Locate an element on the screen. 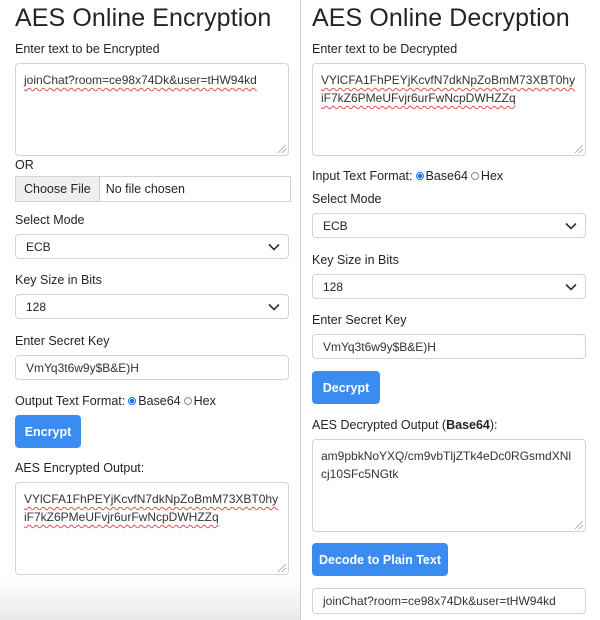  output-format-base64-label: Base64 is located at coordinates (159, 401).